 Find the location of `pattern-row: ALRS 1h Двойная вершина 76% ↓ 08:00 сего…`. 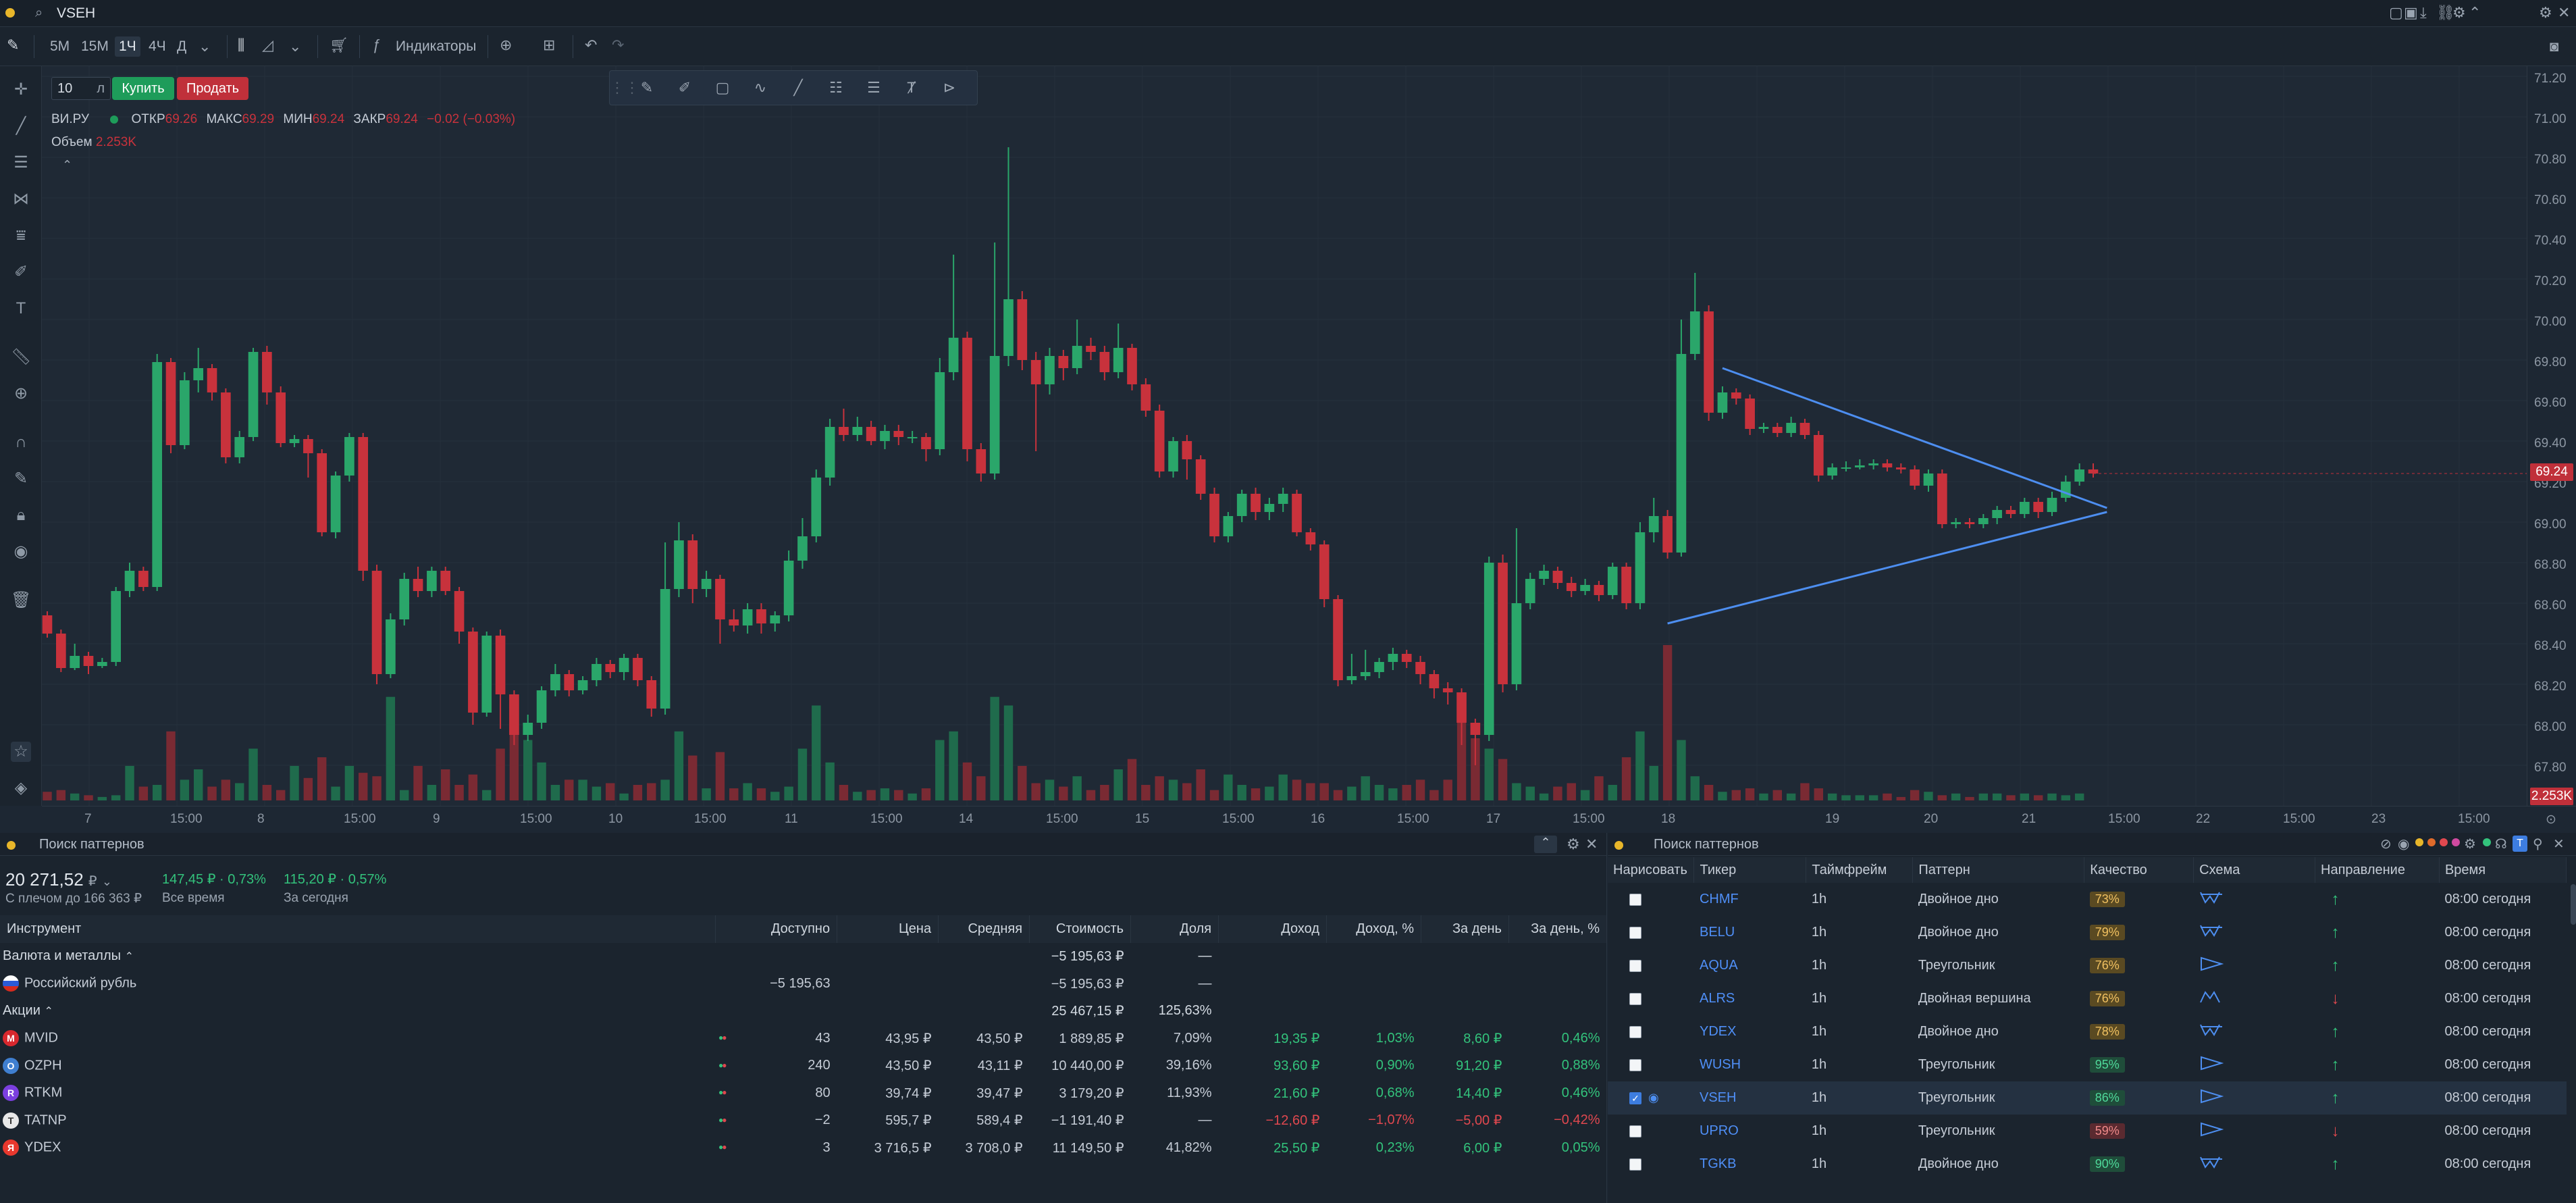

pattern-row: ALRS 1h Двойная вершина 76% ↓ 08:00 сего… is located at coordinates (2087, 998).